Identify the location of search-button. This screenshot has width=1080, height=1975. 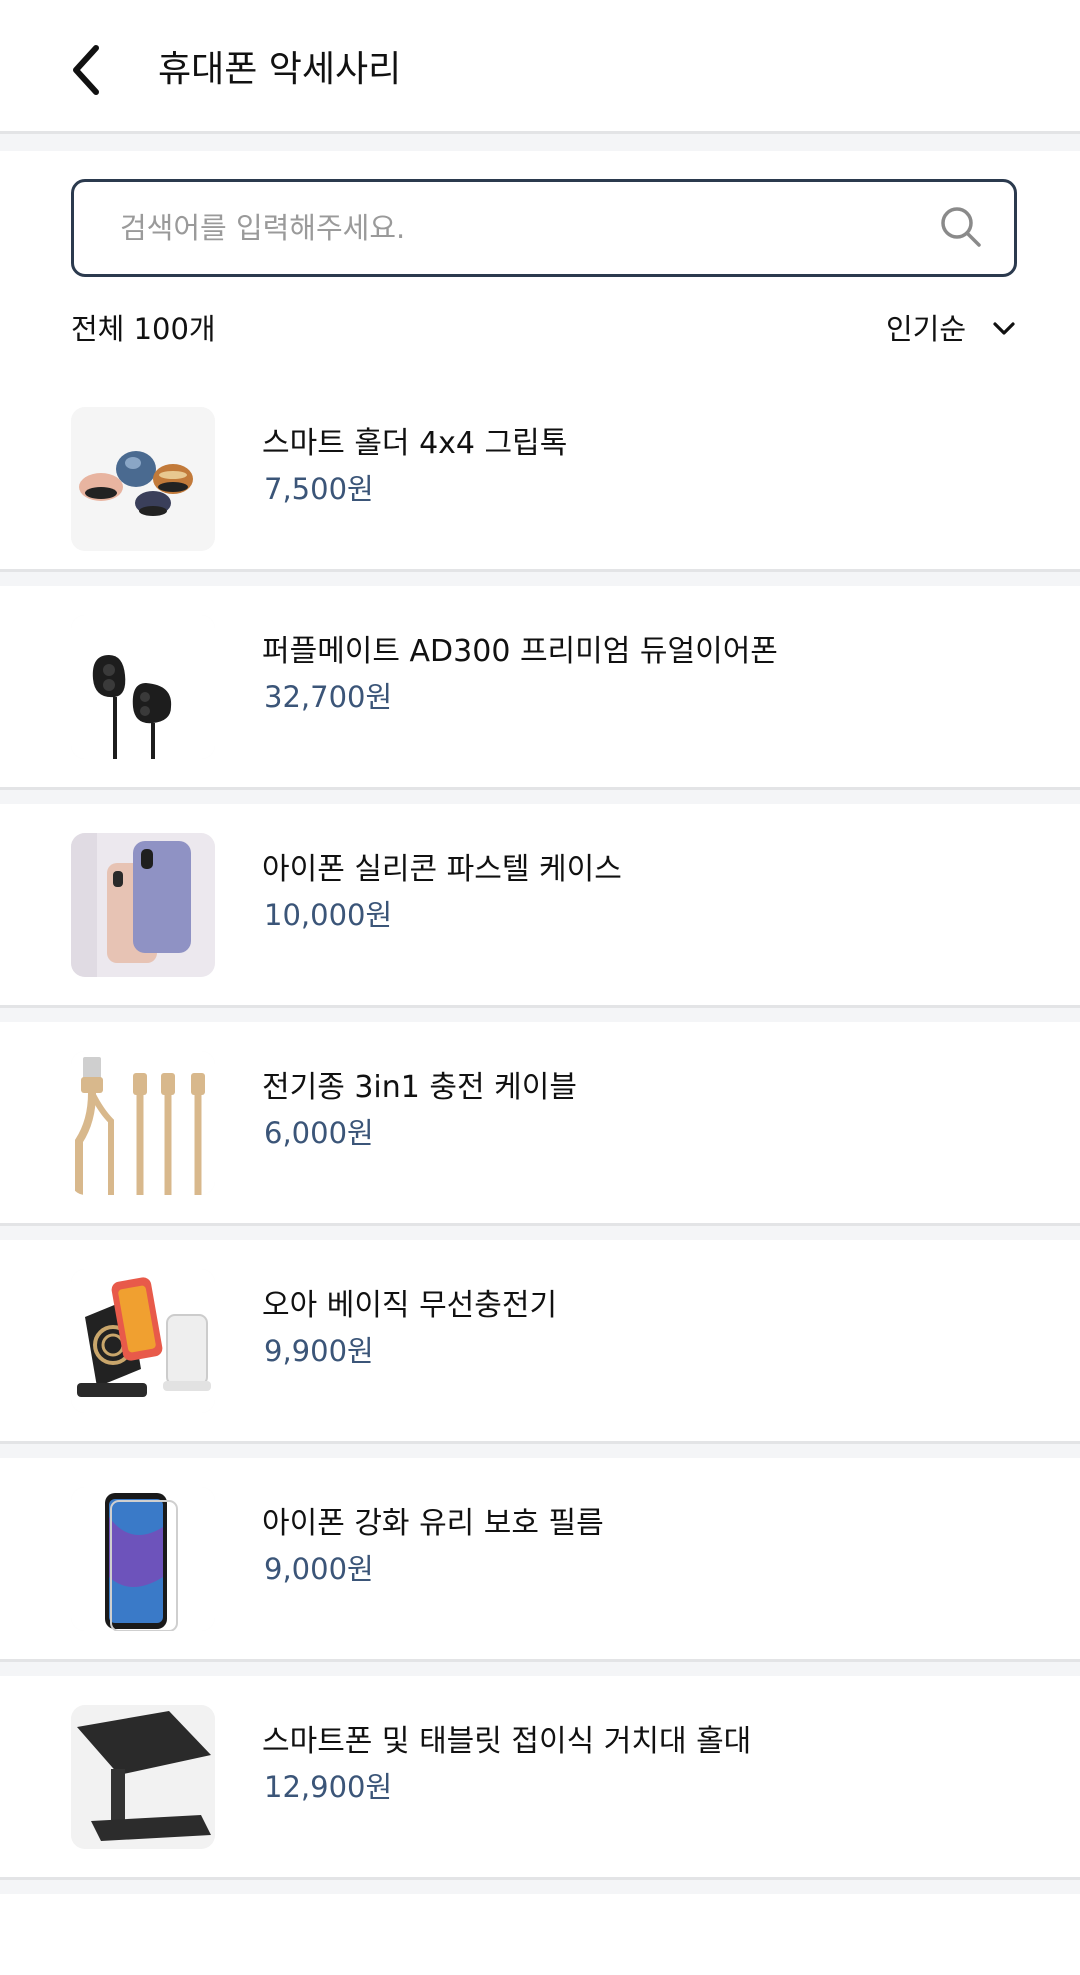
(961, 227).